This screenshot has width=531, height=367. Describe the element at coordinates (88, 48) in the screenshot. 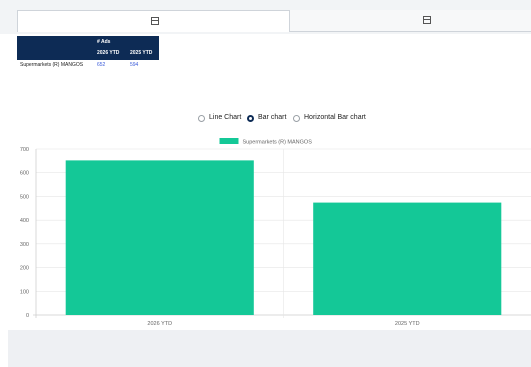

I see `table-header: # Ads 2026 YTD 2025 YTD` at that location.